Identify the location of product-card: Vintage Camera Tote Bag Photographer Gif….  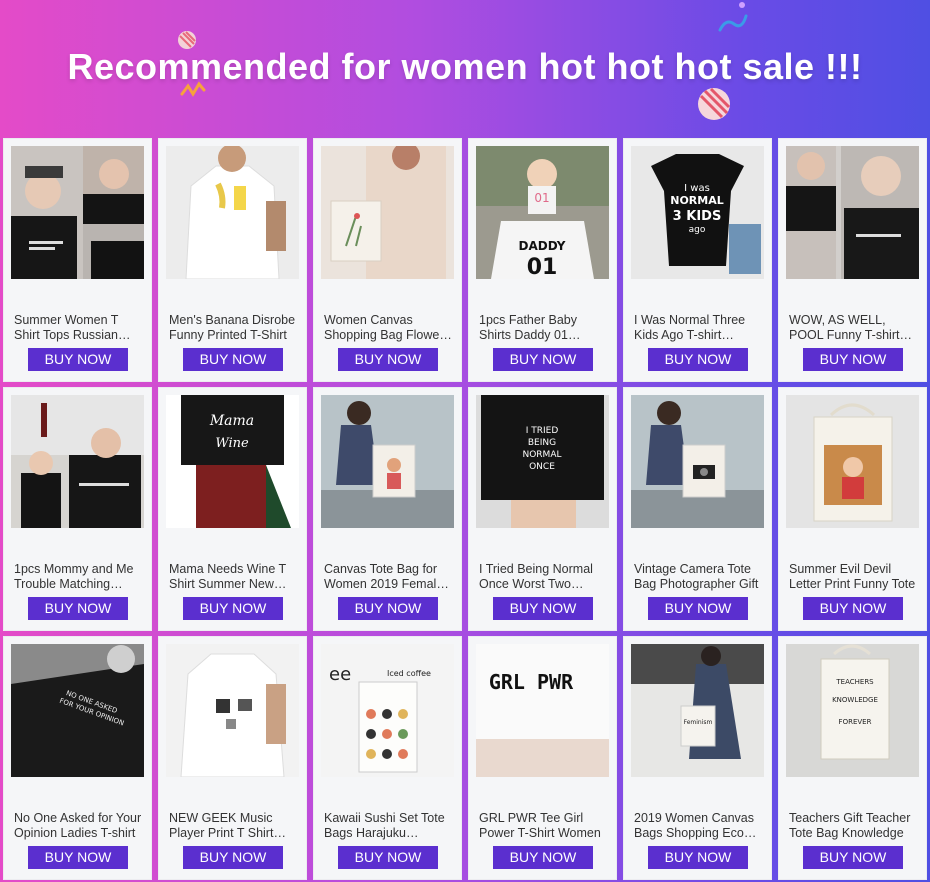
(697, 509).